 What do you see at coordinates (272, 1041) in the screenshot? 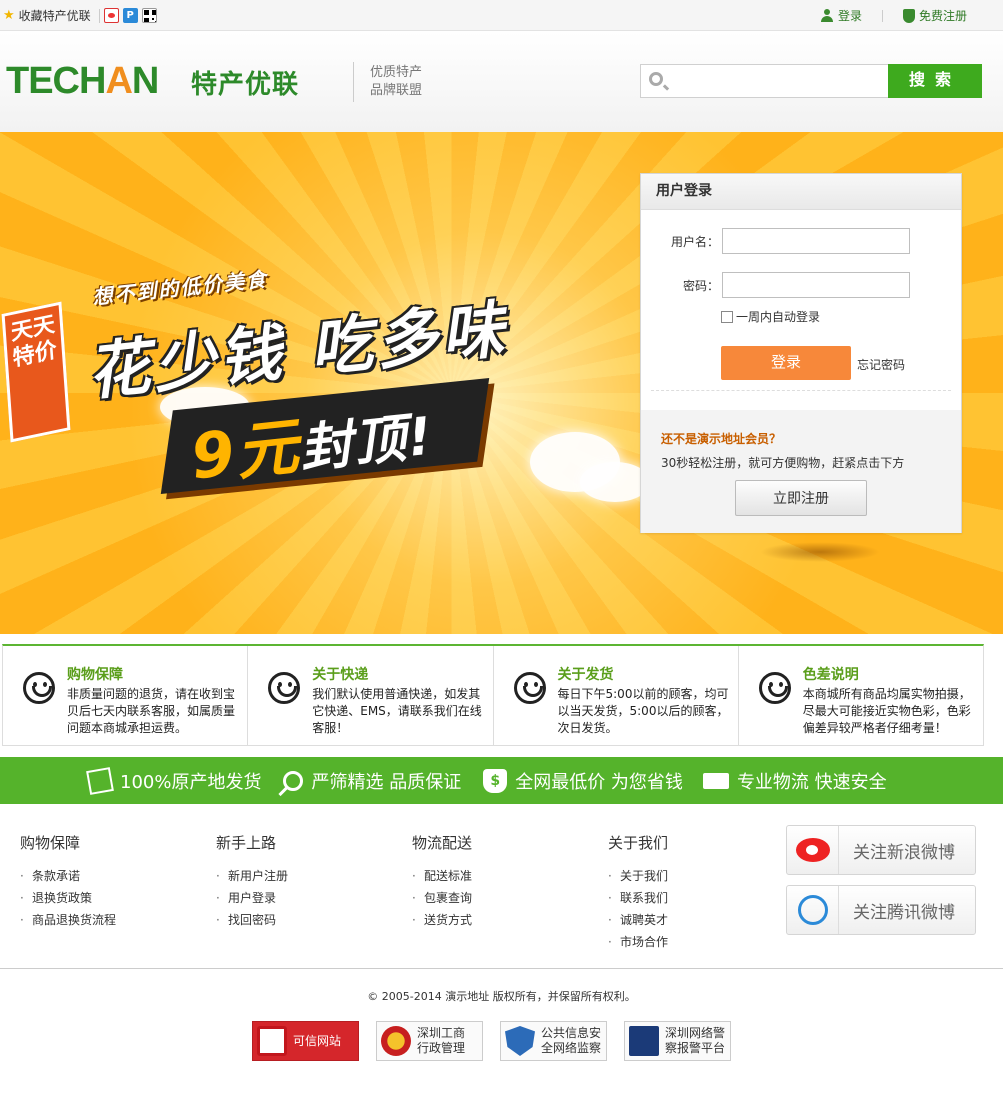
I see `trusted-site-icon` at bounding box center [272, 1041].